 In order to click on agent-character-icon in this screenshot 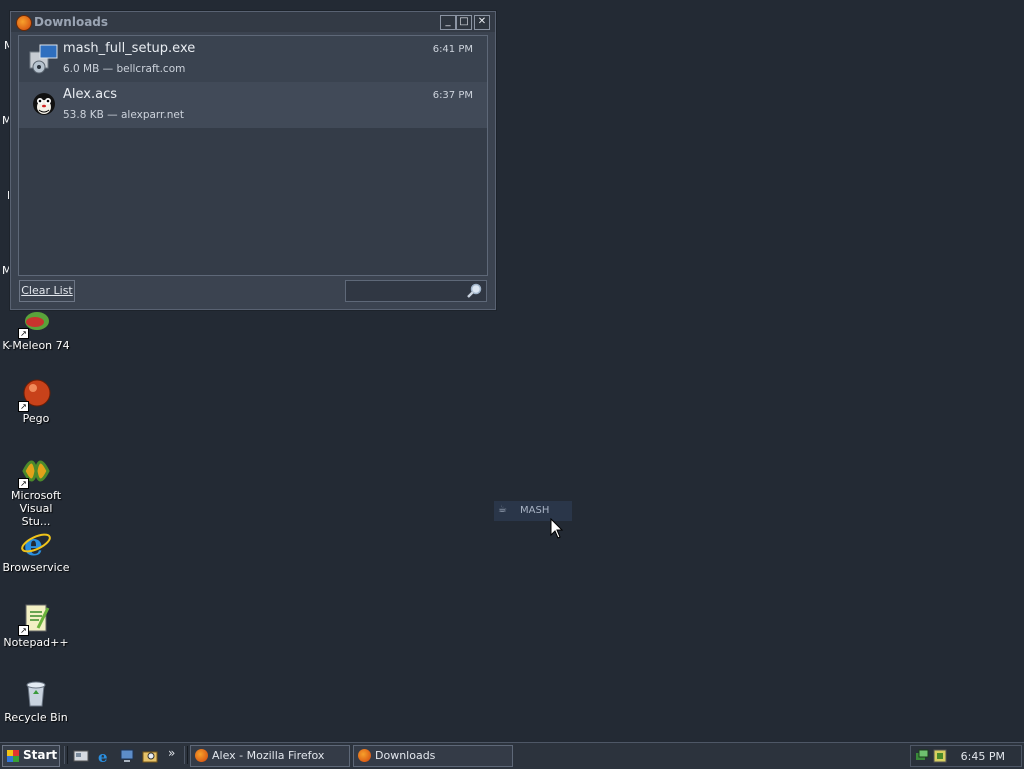, I will do `click(44, 105)`.